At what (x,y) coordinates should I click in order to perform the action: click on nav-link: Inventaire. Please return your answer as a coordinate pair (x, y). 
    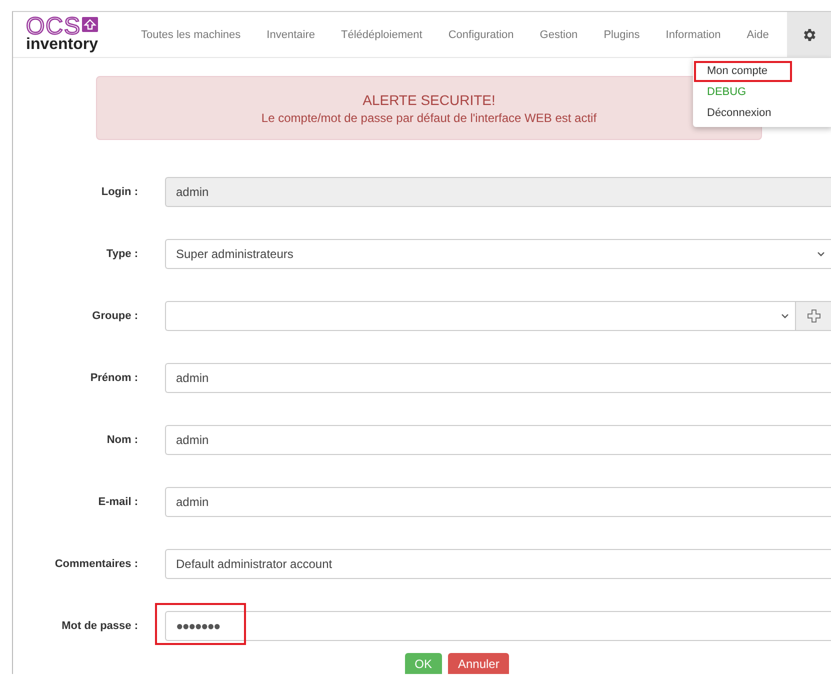
    Looking at the image, I should click on (291, 34).